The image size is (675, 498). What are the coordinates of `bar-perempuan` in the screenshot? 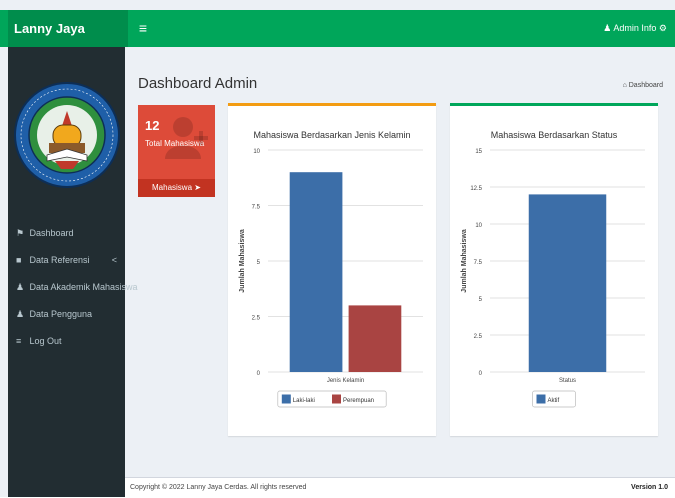 It's located at (375, 338).